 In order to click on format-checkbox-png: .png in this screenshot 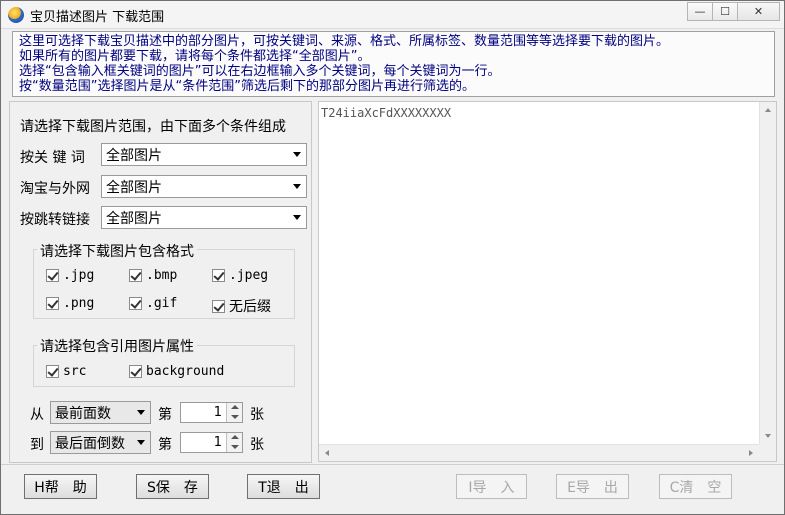, I will do `click(70, 303)`.